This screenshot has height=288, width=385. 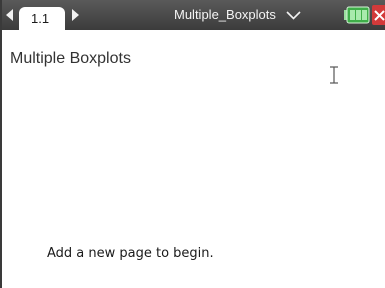 What do you see at coordinates (130, 253) in the screenshot?
I see `empty-page-message: Add a new page to begin.` at bounding box center [130, 253].